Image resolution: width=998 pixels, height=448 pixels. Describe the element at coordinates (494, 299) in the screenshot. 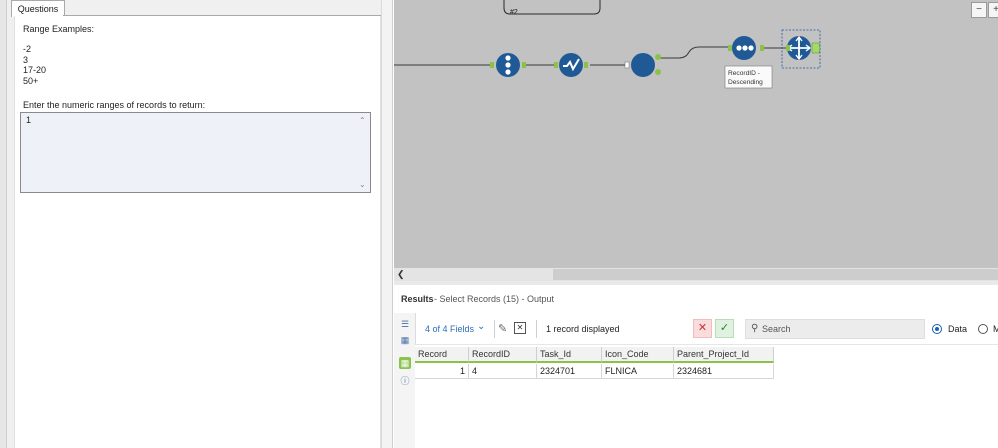

I see `results-subtitle: - Select Records (15) - Output` at that location.